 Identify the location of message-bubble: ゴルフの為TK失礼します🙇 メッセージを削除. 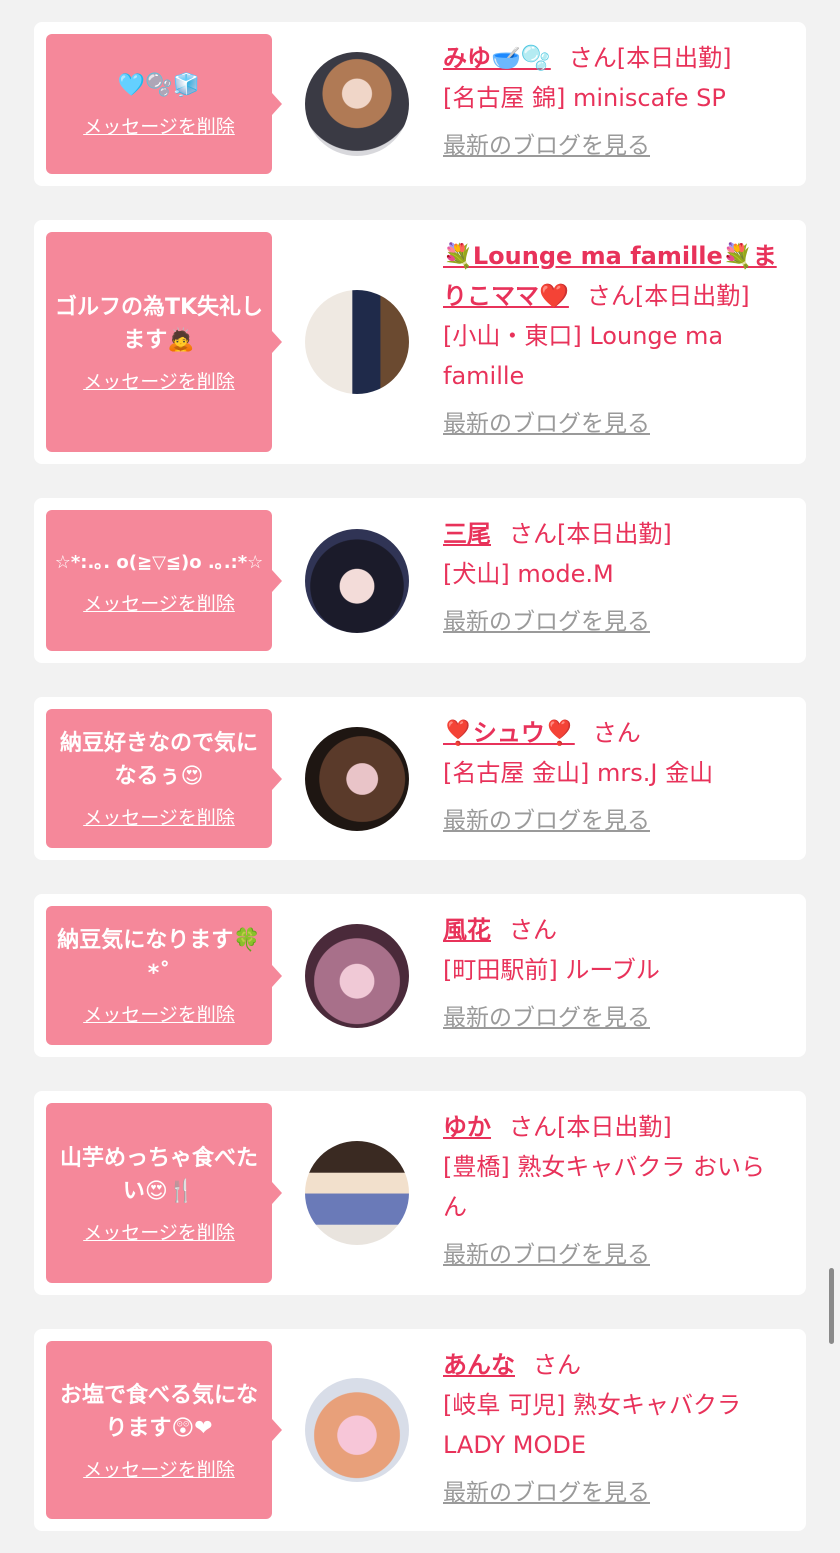
(164, 342).